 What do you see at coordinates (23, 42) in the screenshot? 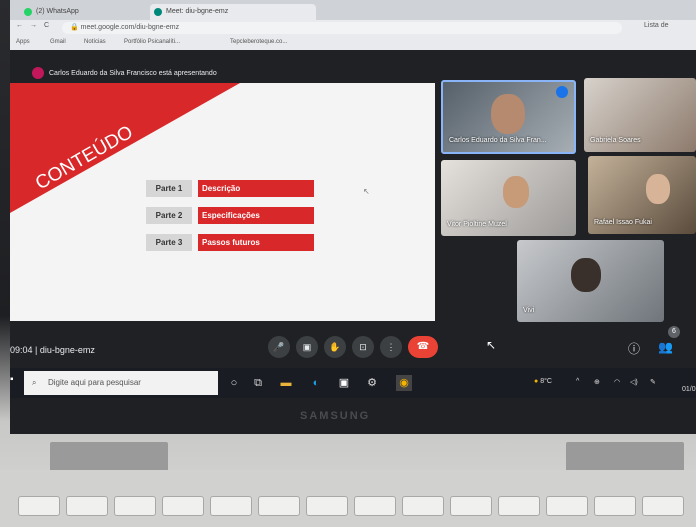
I see `bookmark-apps: Apps` at bounding box center [23, 42].